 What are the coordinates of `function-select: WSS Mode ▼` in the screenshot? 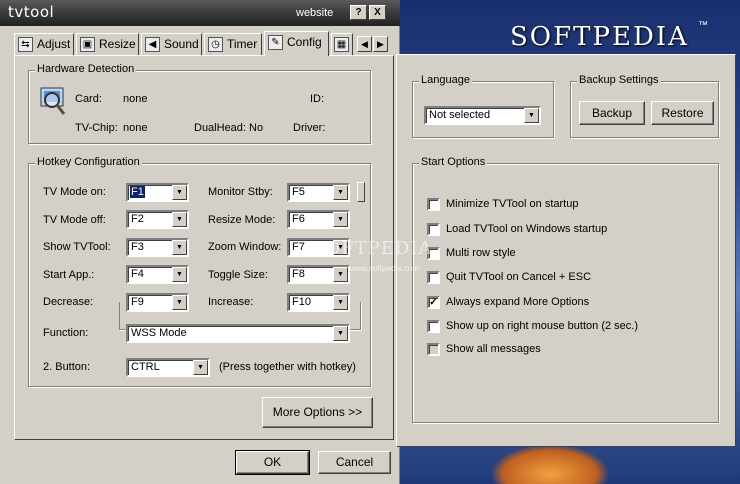 It's located at (238, 333).